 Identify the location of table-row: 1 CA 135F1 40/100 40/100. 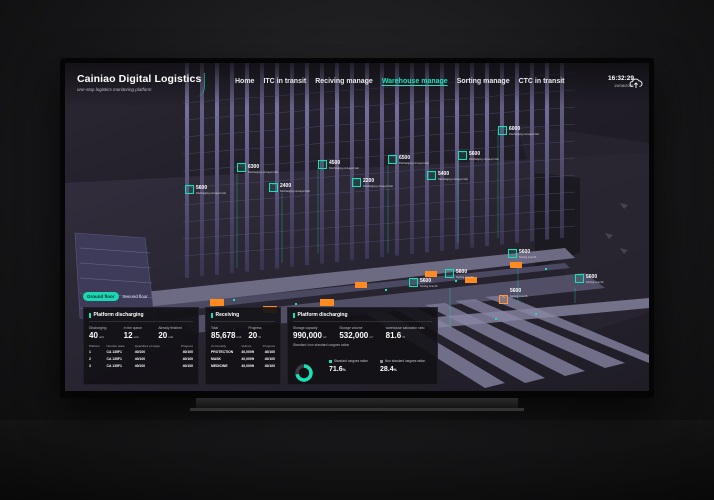
(141, 352).